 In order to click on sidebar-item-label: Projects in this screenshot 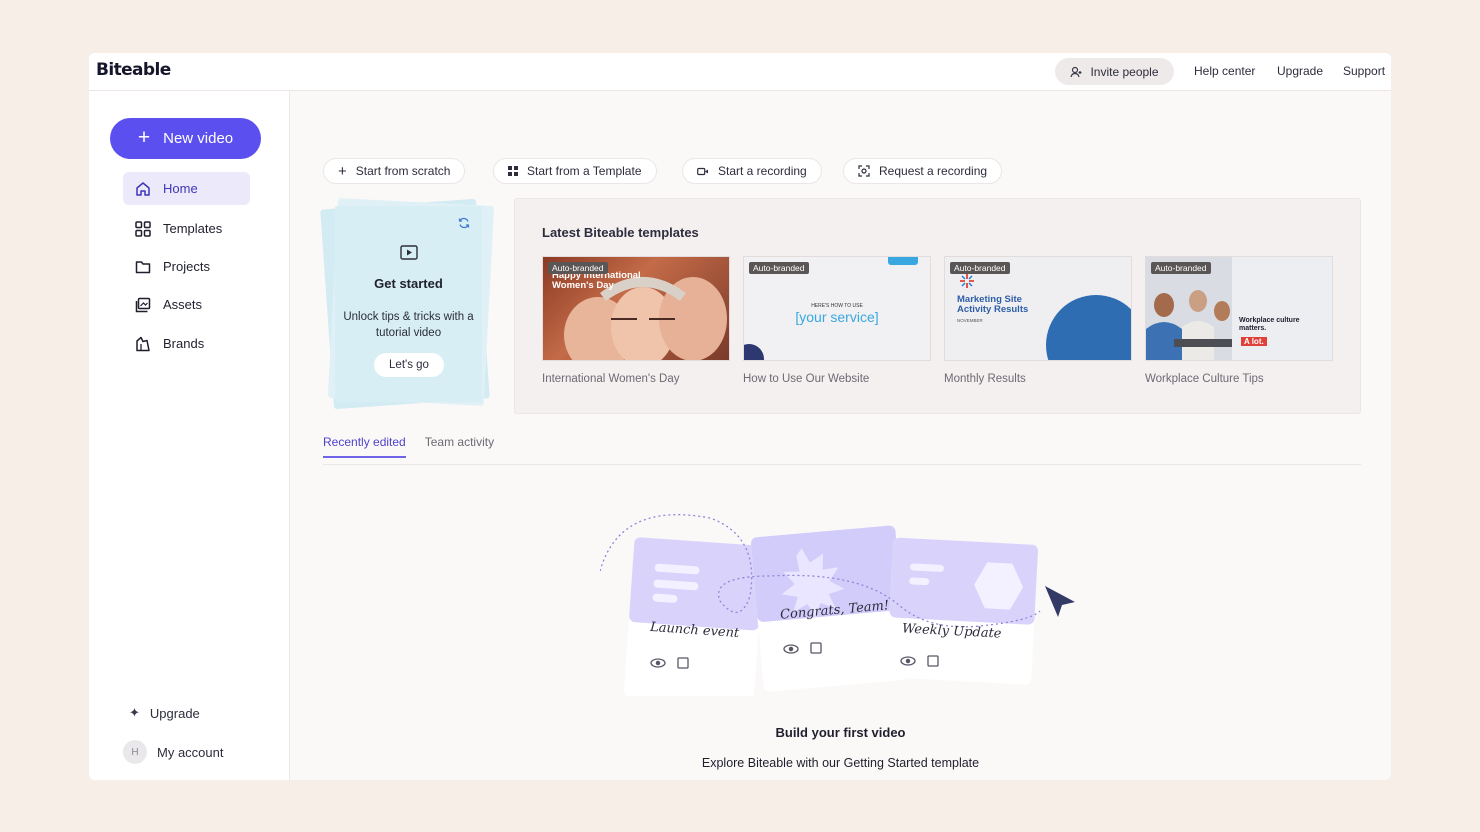, I will do `click(186, 266)`.